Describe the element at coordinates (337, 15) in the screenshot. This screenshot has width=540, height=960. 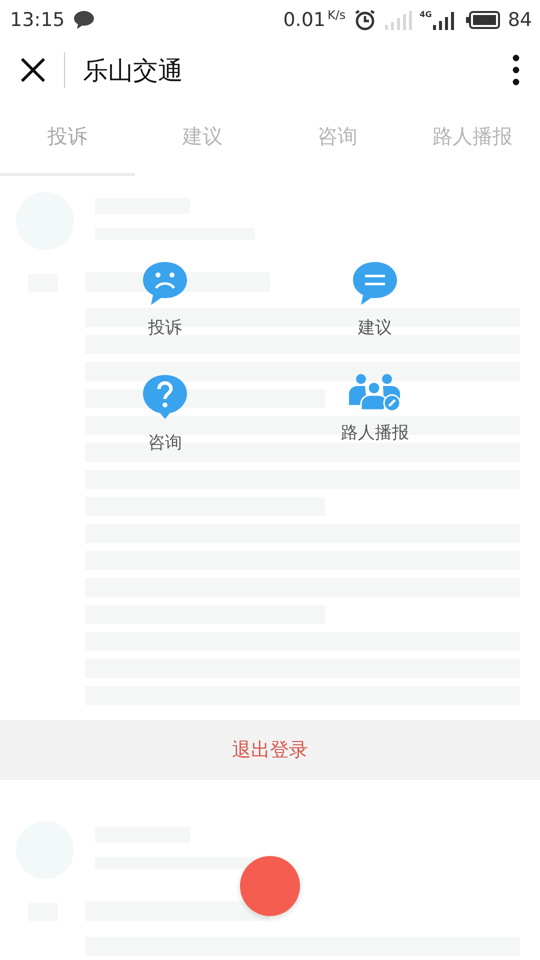
I see `speed-unit: K/s` at that location.